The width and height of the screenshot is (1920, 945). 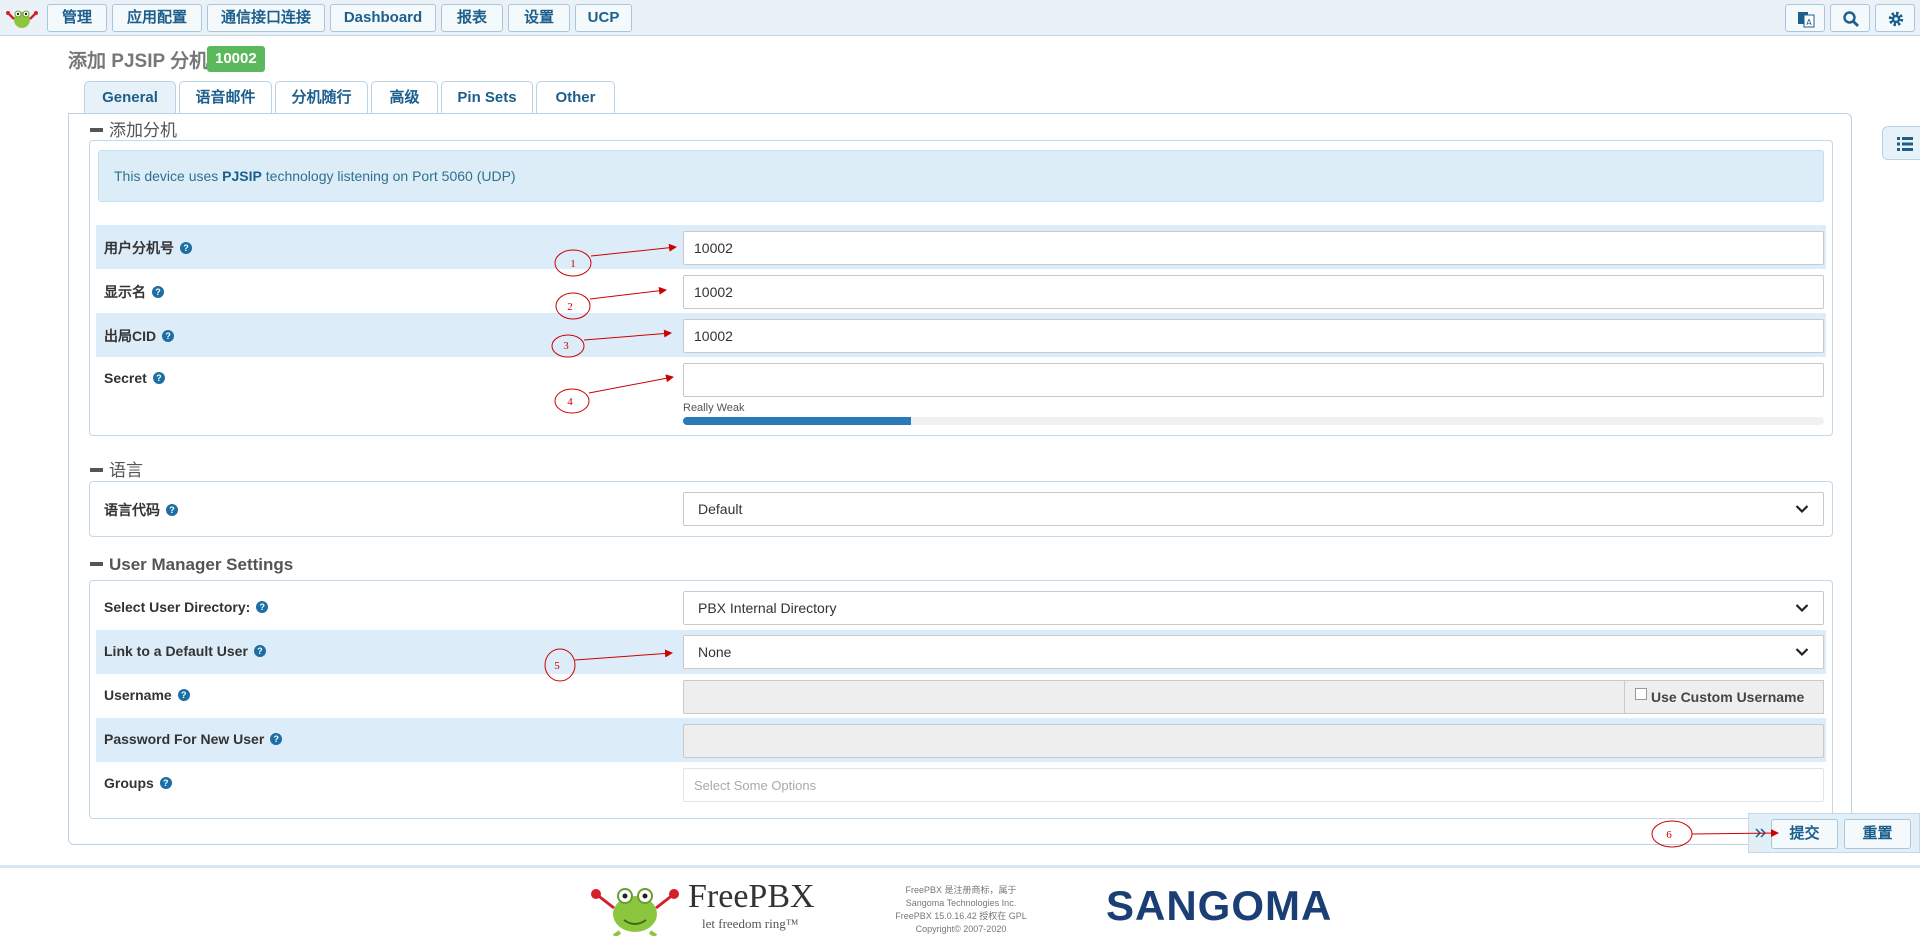 I want to click on user-extension-input: 10002, so click(x=1253, y=248).